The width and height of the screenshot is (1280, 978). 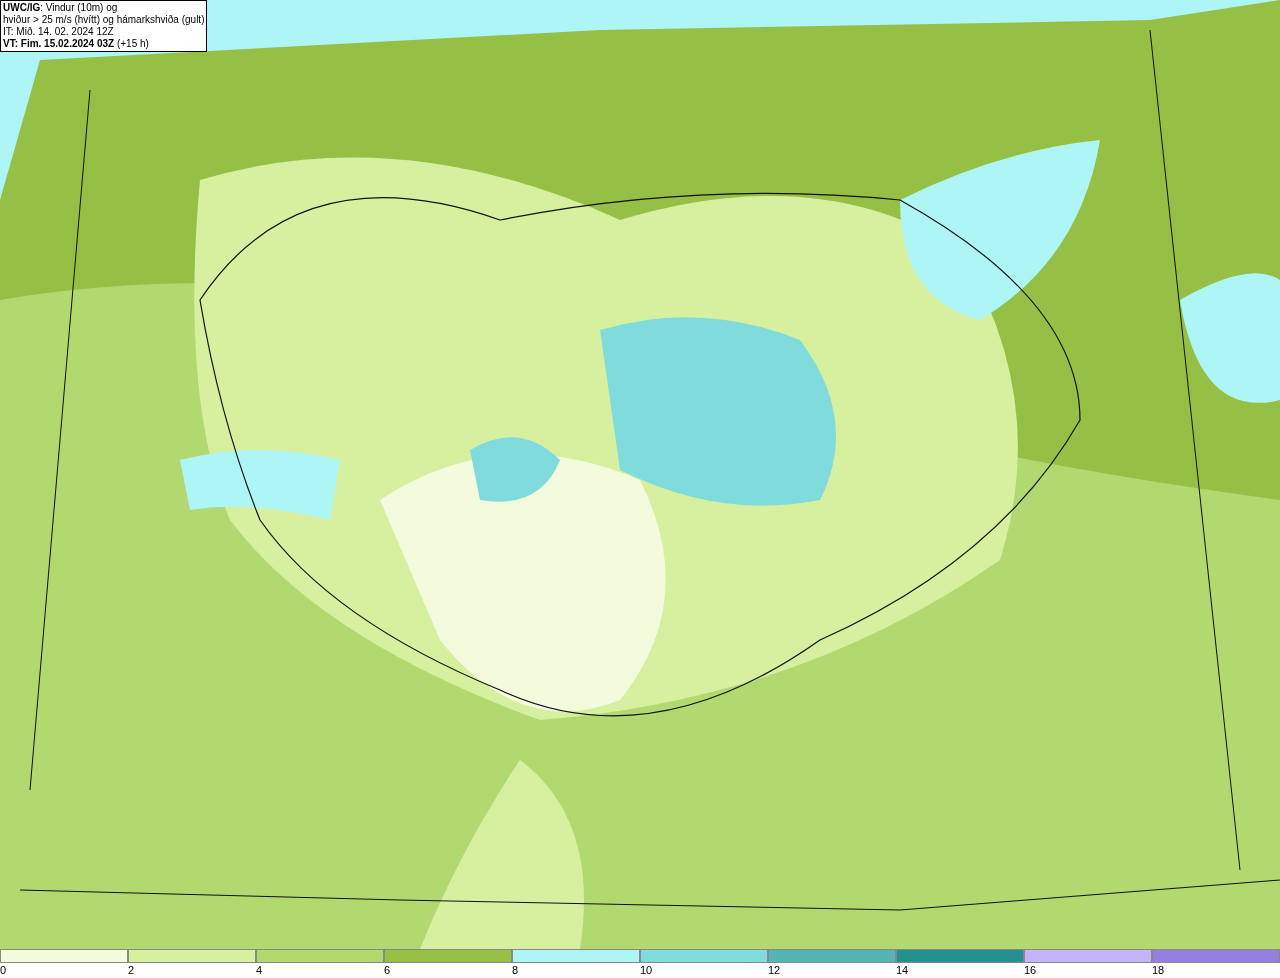 What do you see at coordinates (59, 32) in the screenshot?
I see `title-line: IT: Mið. 14. 02. 2024 12Z` at bounding box center [59, 32].